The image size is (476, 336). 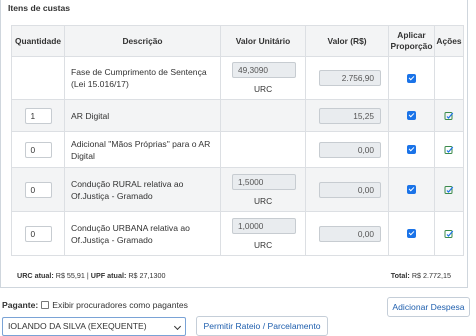 What do you see at coordinates (108, 275) in the screenshot?
I see `upf-label: UPF atual:` at bounding box center [108, 275].